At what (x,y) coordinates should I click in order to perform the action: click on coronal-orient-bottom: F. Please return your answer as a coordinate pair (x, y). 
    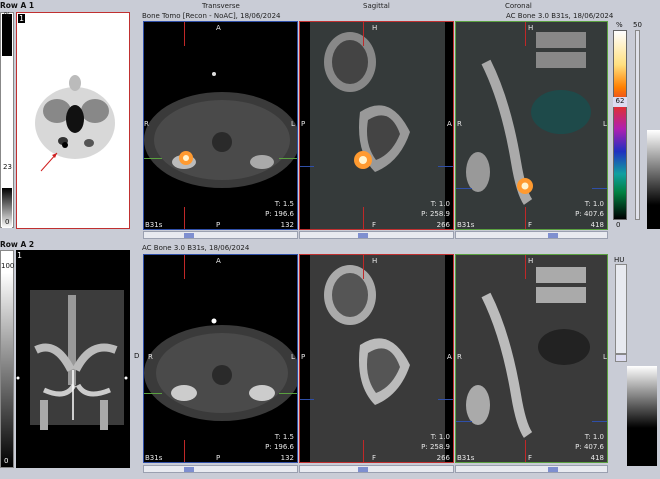
    Looking at the image, I should click on (530, 225).